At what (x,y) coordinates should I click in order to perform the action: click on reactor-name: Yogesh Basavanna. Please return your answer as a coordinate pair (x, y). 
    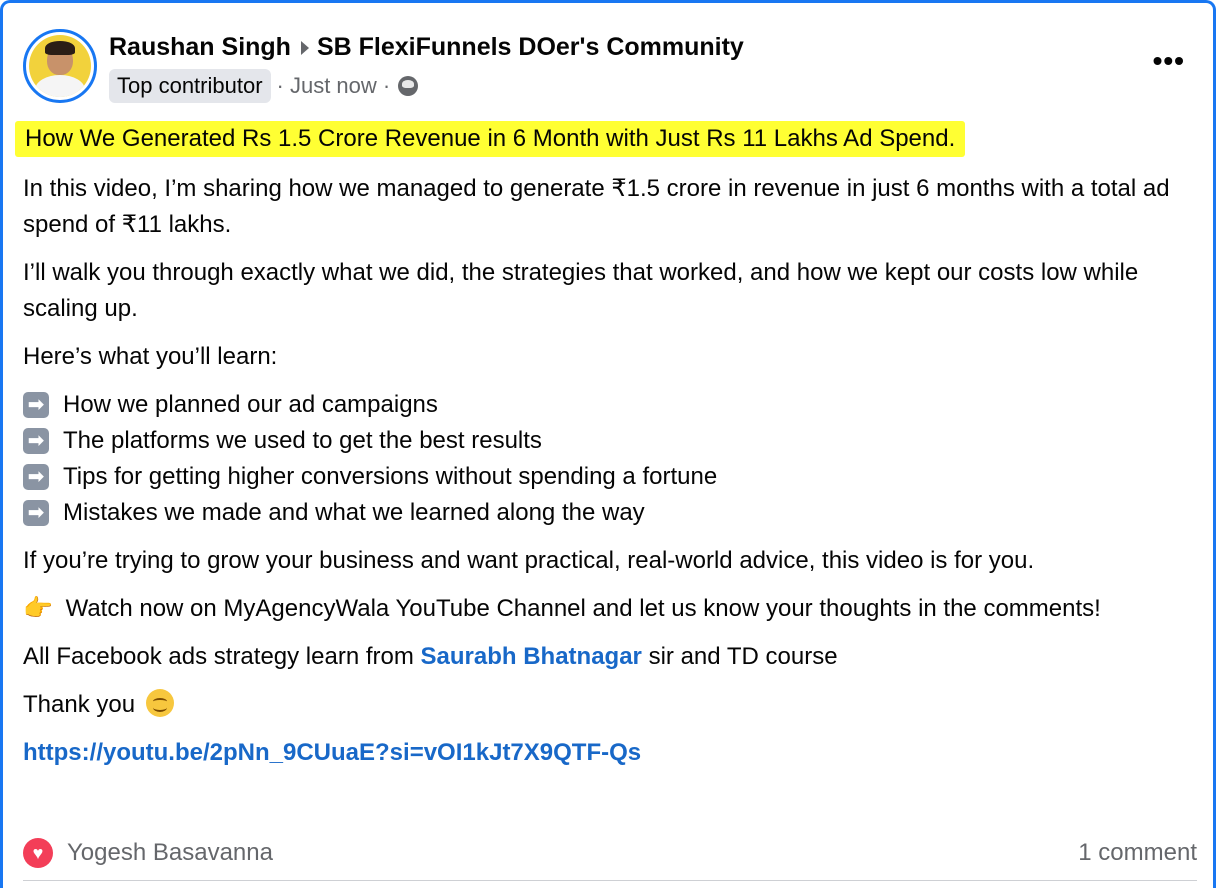
    Looking at the image, I should click on (170, 853).